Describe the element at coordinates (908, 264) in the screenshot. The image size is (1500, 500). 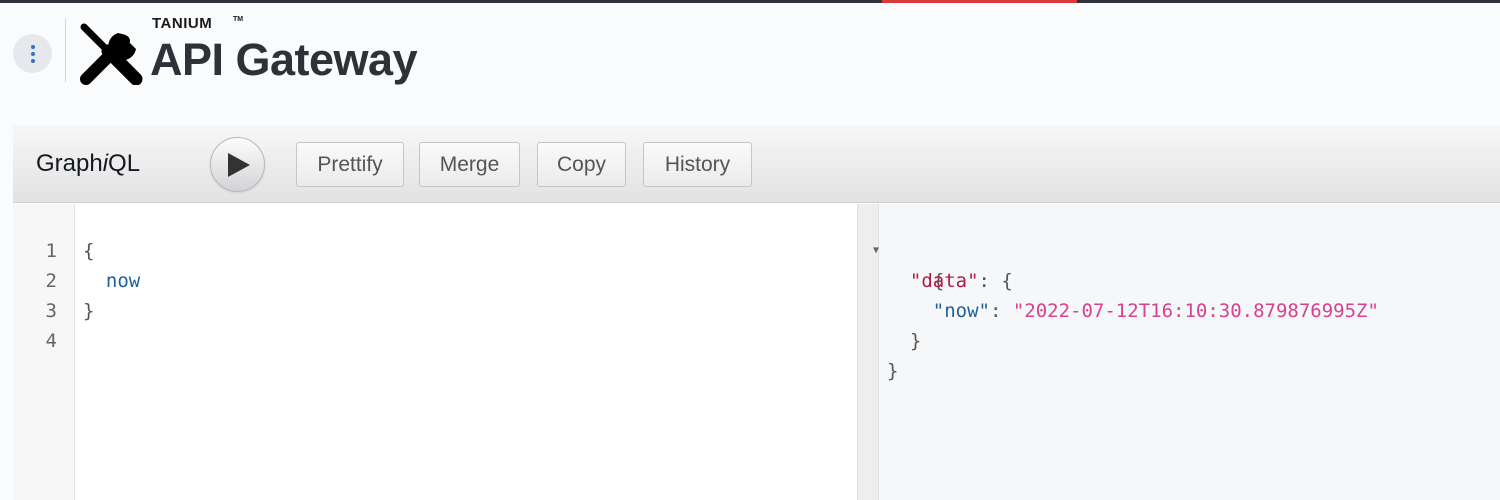
I see `result-line: ▼{` at that location.